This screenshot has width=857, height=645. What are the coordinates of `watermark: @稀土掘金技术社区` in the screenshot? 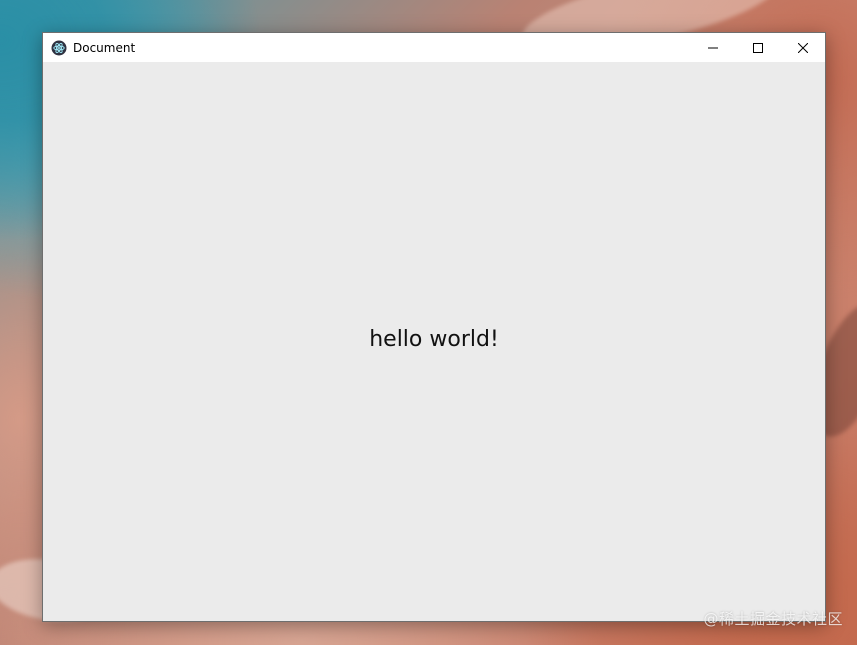 It's located at (773, 619).